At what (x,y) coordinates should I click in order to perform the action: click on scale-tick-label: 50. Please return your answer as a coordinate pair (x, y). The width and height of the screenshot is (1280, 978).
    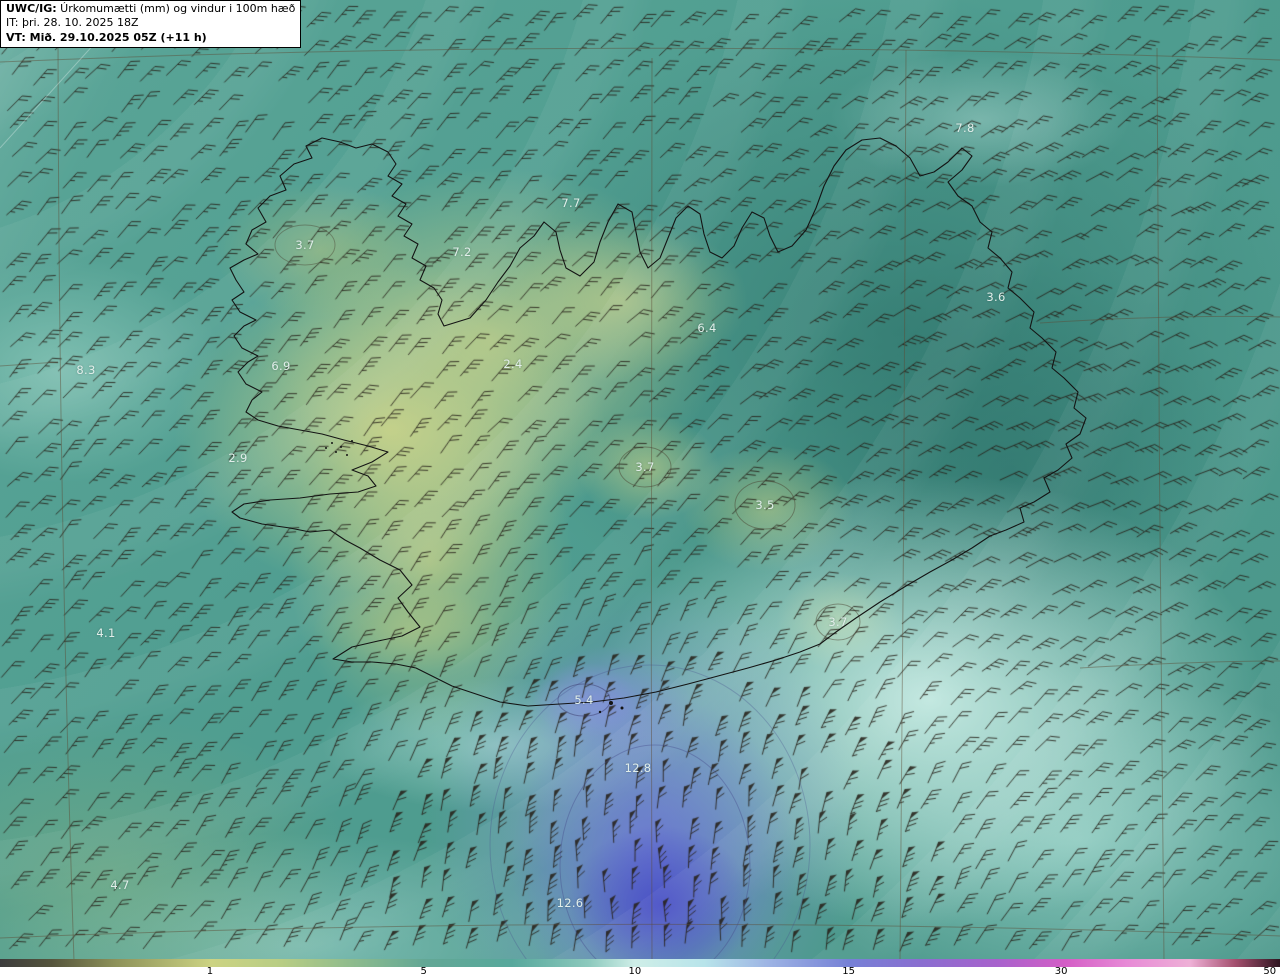
    Looking at the image, I should click on (1270, 971).